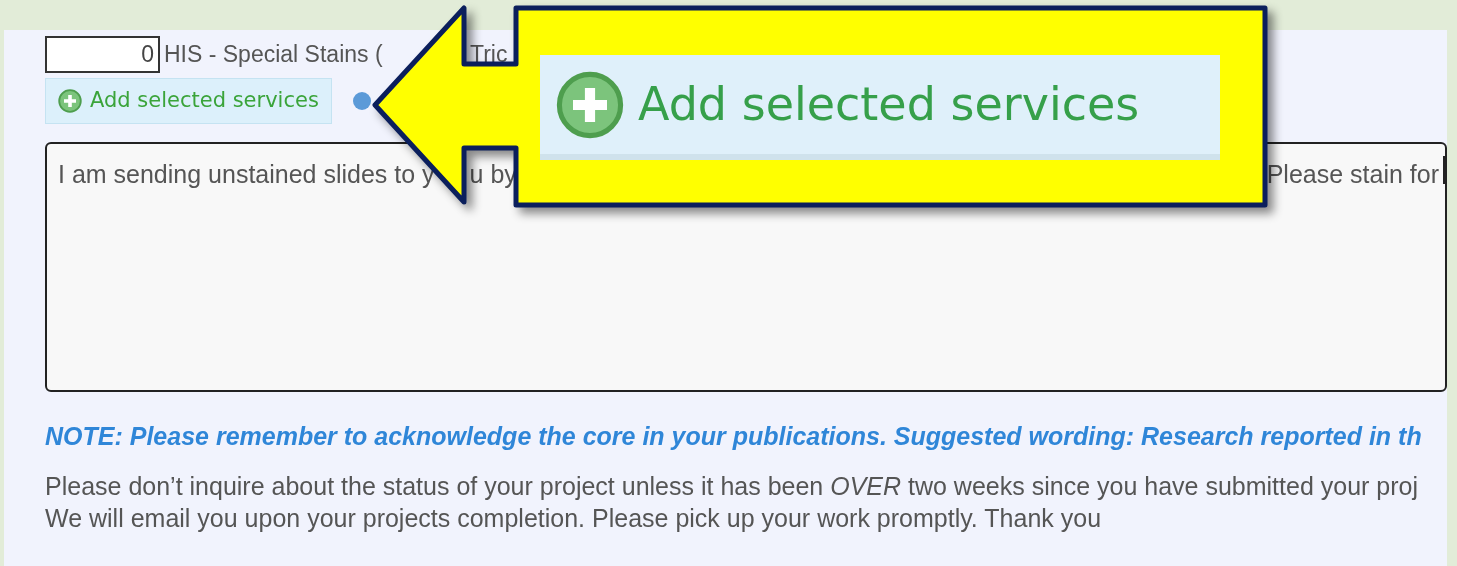  Describe the element at coordinates (102, 54) in the screenshot. I see `quantity-field: 0` at that location.